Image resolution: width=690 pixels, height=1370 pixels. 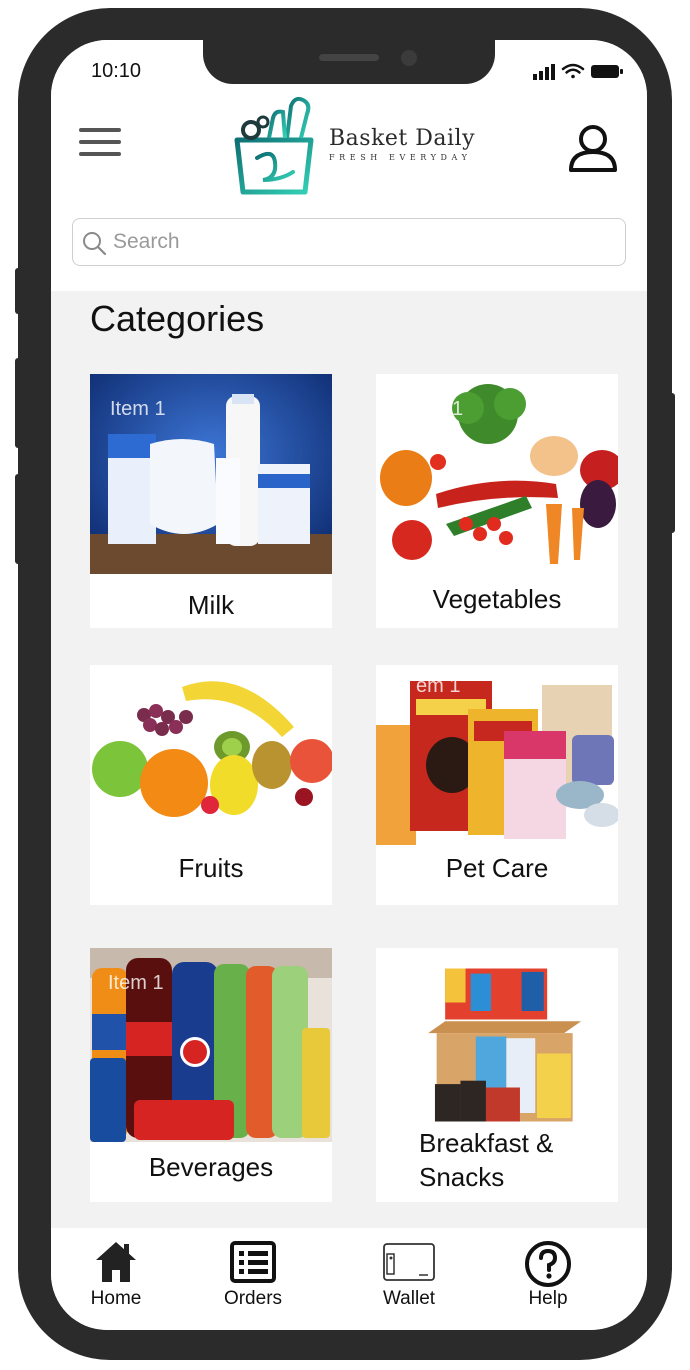 What do you see at coordinates (116, 1262) in the screenshot?
I see `home-icon` at bounding box center [116, 1262].